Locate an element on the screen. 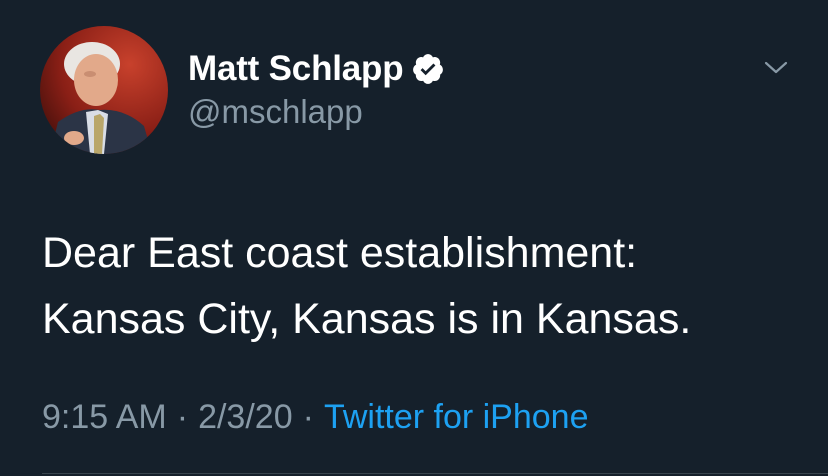 The width and height of the screenshot is (828, 476). username-handle: @mschlapp is located at coordinates (275, 112).